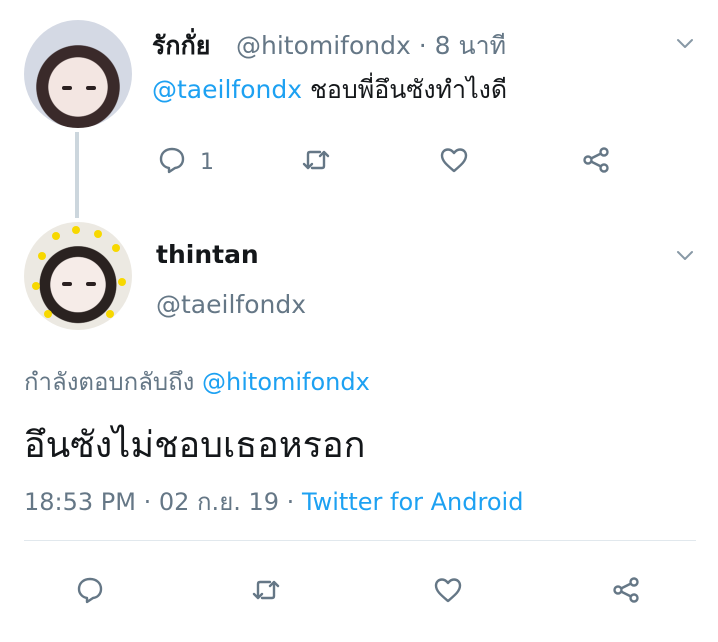 The image size is (718, 642). What do you see at coordinates (77, 175) in the screenshot?
I see `thread-connector` at bounding box center [77, 175].